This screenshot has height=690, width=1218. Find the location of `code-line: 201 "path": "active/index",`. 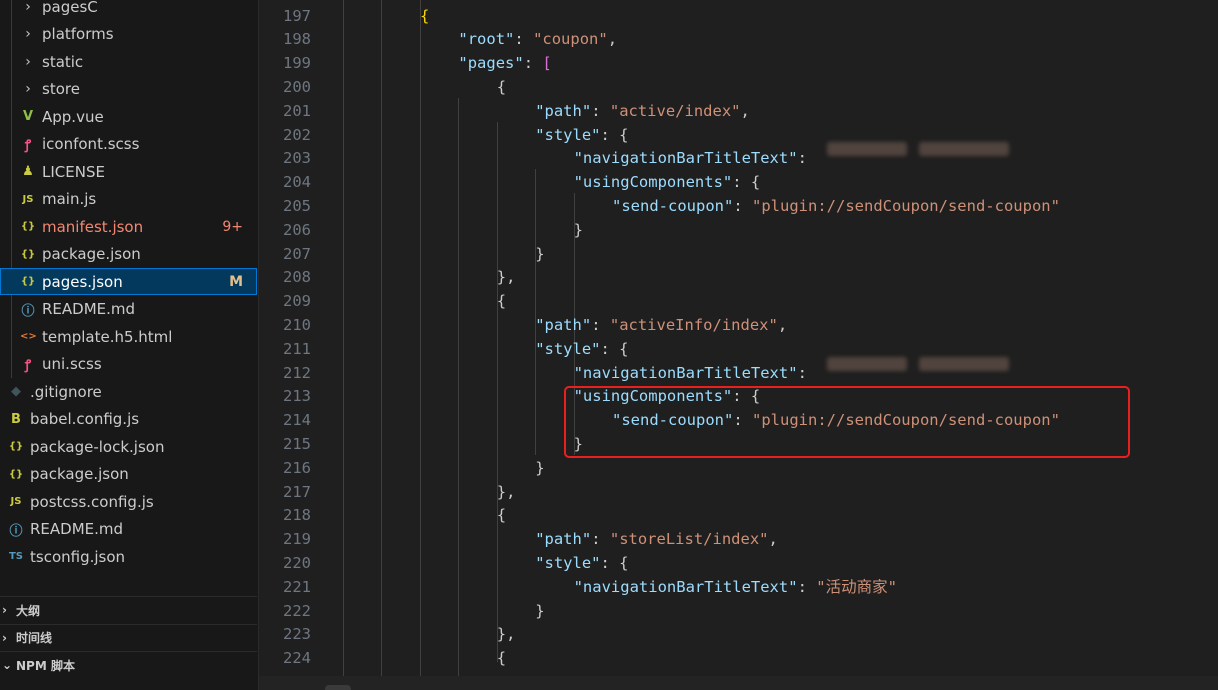

code-line: 201 "path": "active/index", is located at coordinates (738, 111).